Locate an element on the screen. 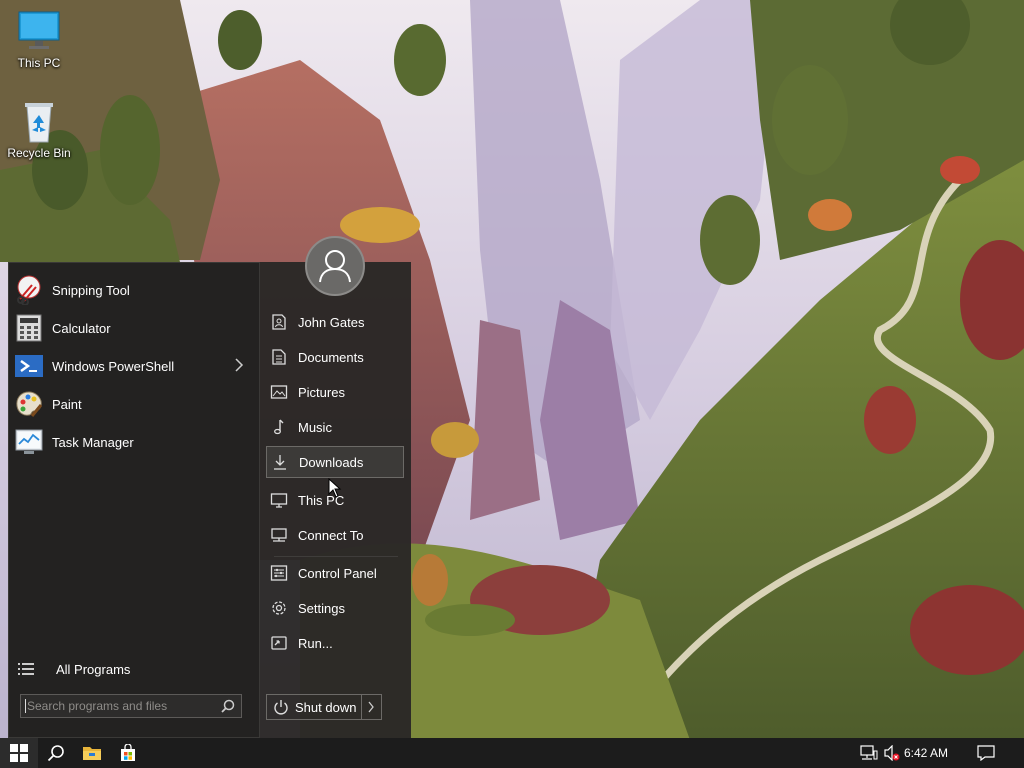  network-icon is located at coordinates (279, 535).